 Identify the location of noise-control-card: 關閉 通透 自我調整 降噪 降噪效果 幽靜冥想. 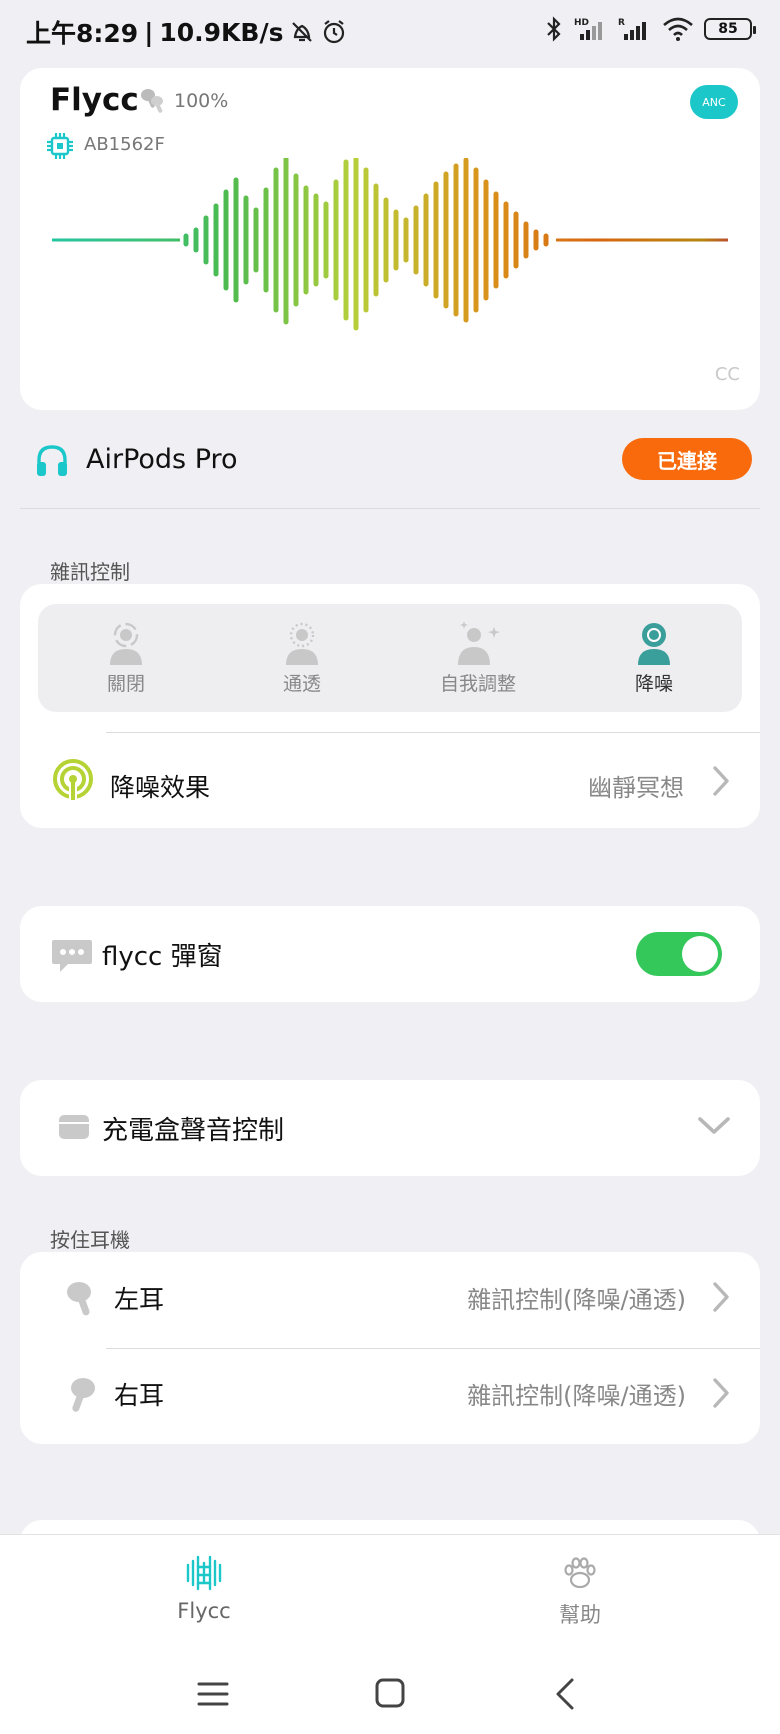
(390, 706).